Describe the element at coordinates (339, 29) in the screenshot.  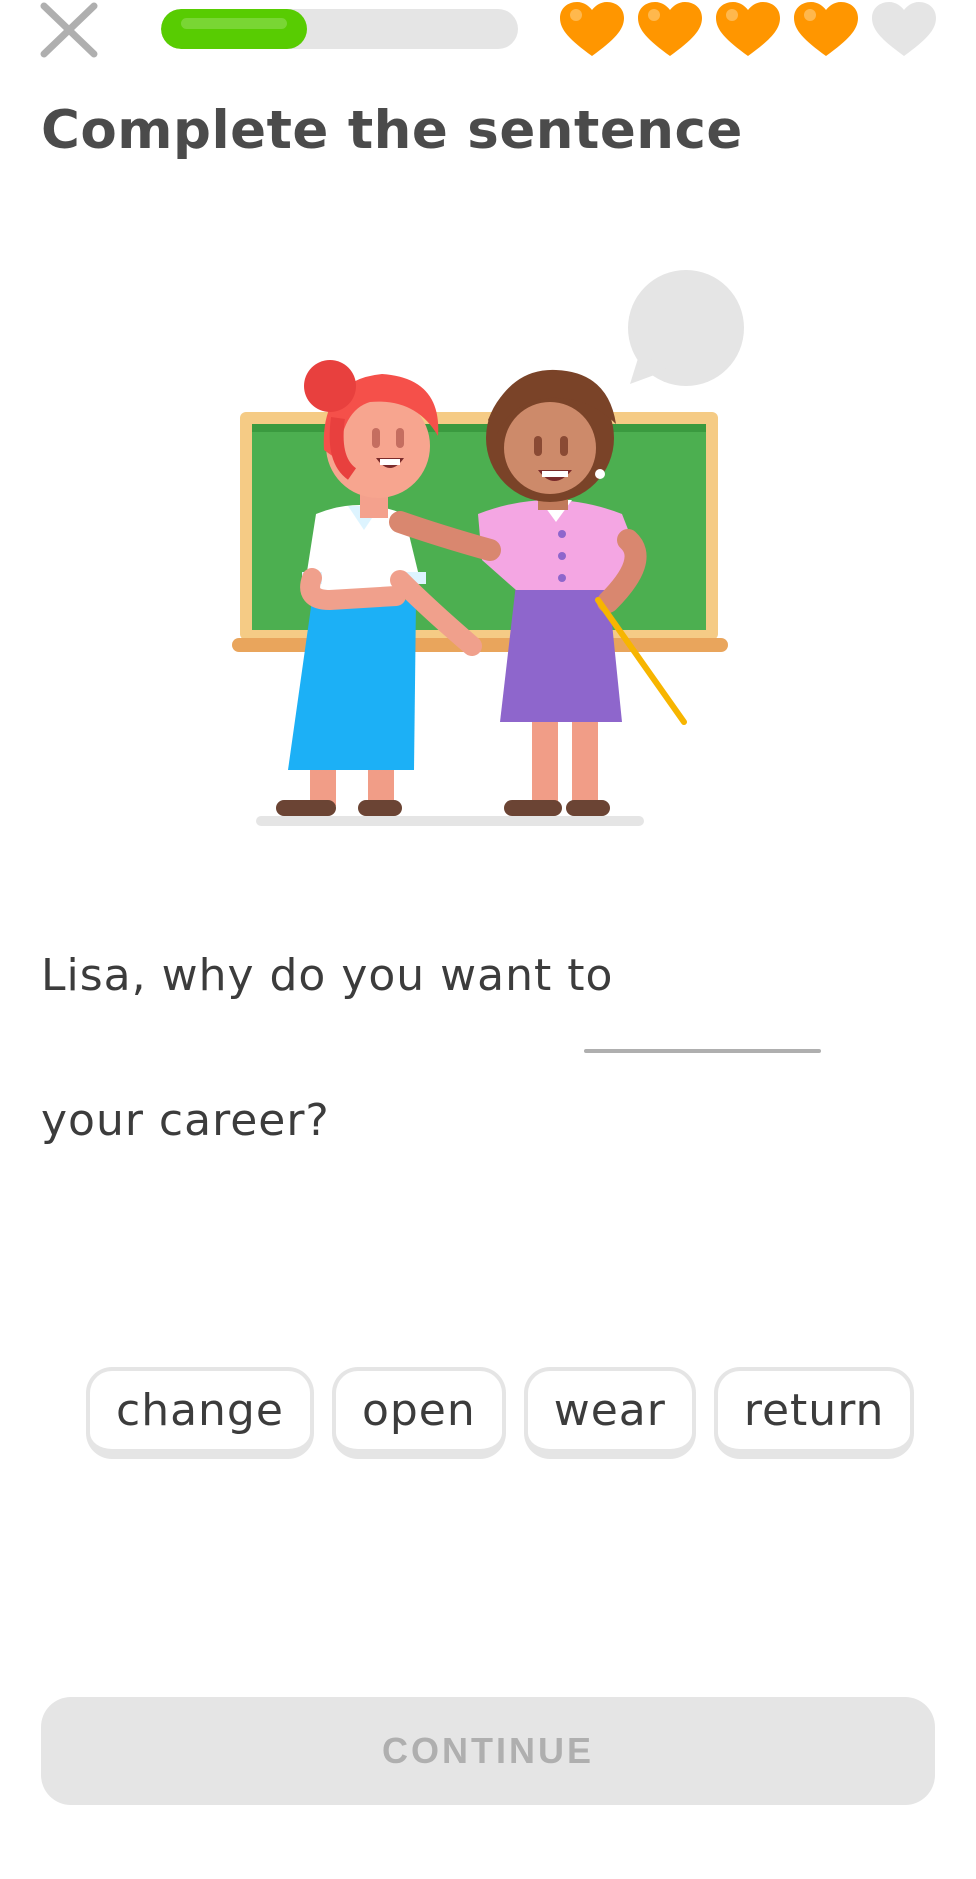
I see `lesson-progress-bar` at that location.